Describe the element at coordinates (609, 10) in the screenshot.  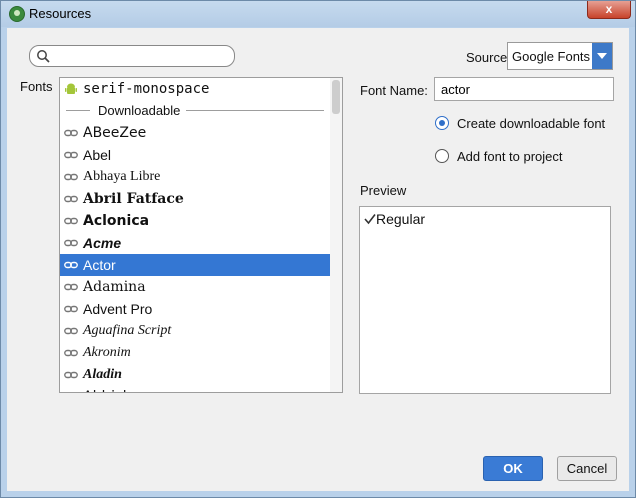
I see `close-button: x` at that location.